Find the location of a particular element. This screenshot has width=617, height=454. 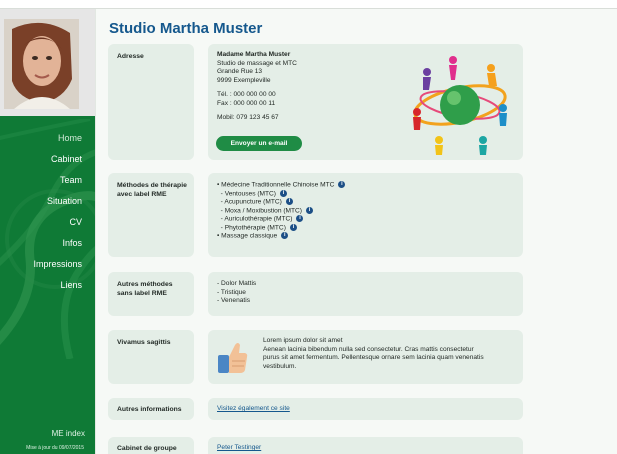

portrait-photo is located at coordinates (41, 64).